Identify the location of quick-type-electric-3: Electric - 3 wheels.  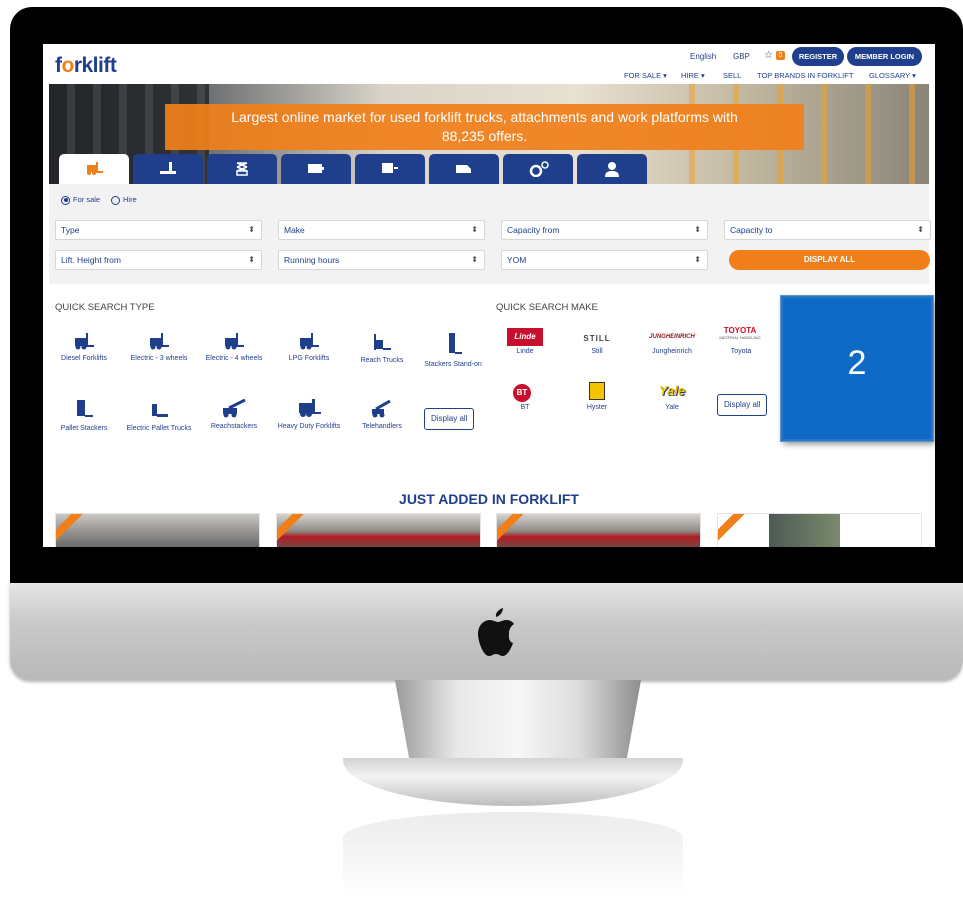
(159, 347).